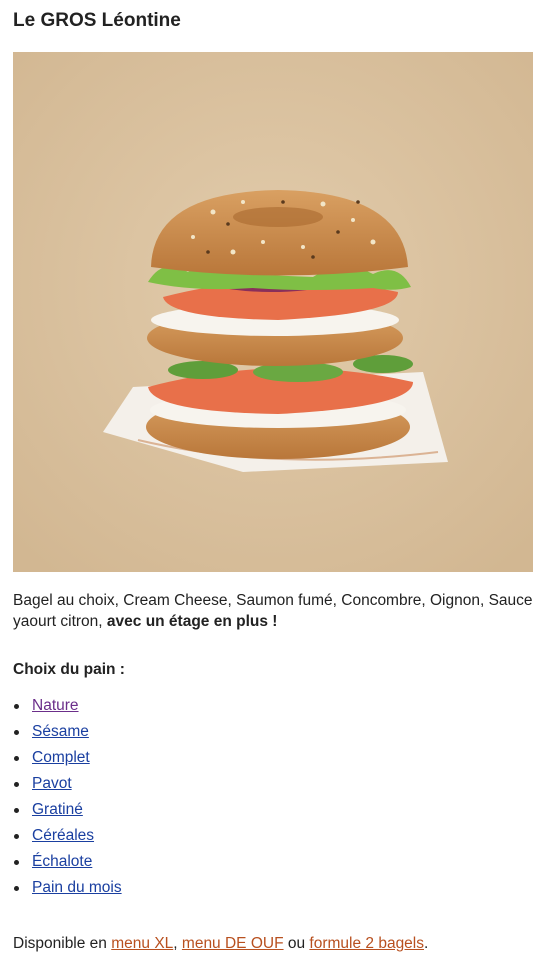 The width and height of the screenshot is (546, 976). Describe the element at coordinates (69, 669) in the screenshot. I see `bread-choice-title: Choix du pain :` at that location.